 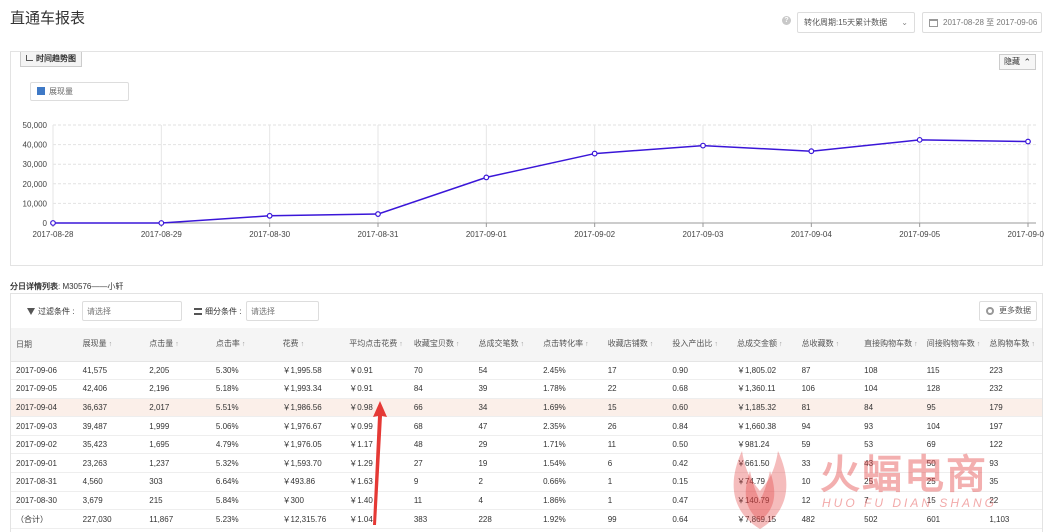 I want to click on table-cell: ￥661.50, so click(x=764, y=463).